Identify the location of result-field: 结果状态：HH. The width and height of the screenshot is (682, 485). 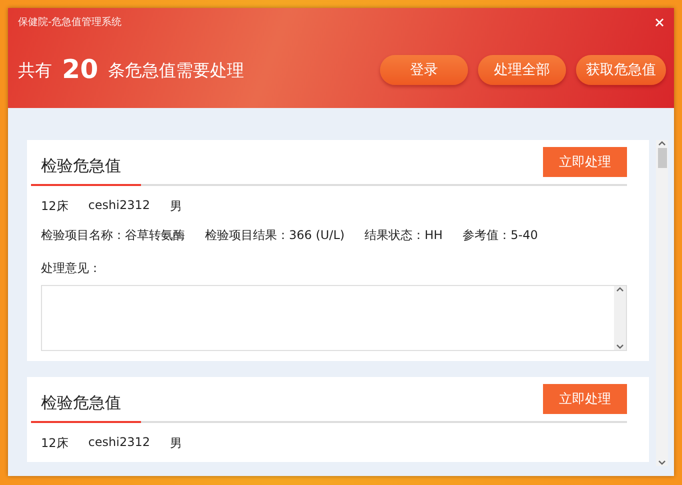
(403, 235).